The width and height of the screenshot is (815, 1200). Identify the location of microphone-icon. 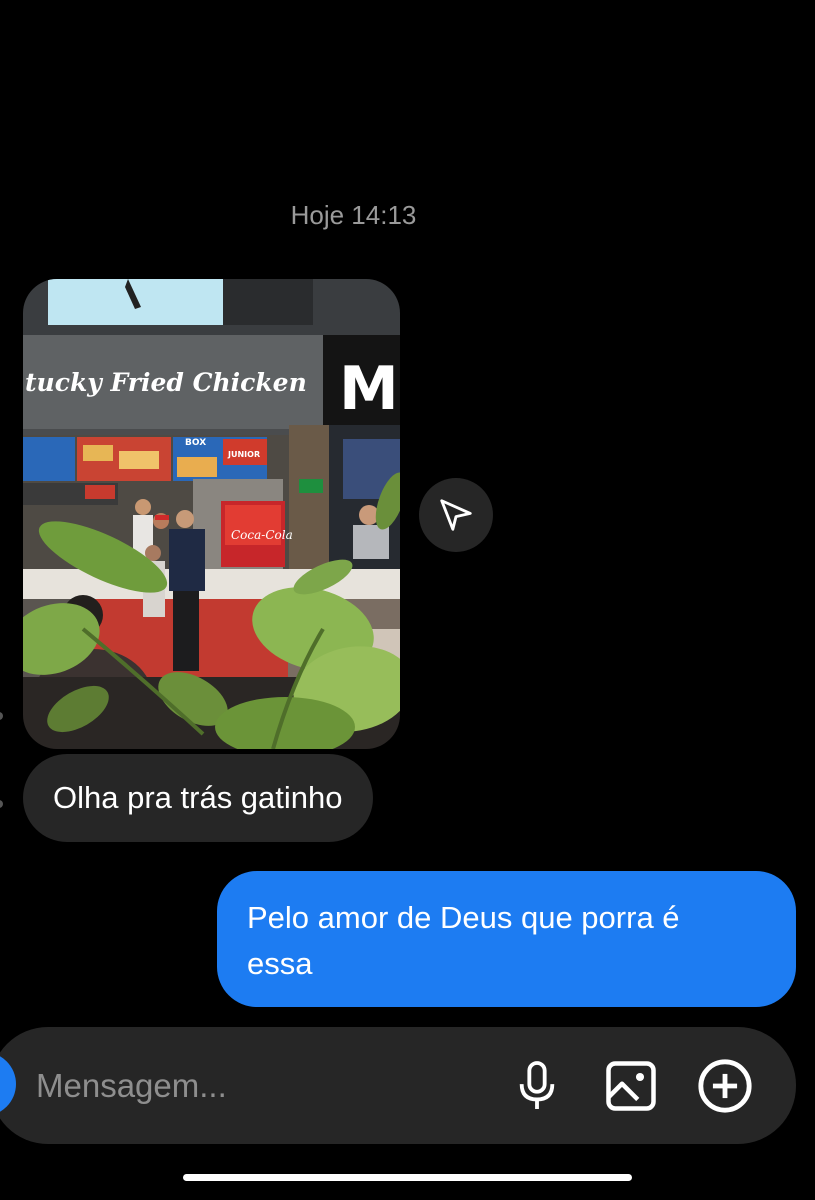
(537, 1085).